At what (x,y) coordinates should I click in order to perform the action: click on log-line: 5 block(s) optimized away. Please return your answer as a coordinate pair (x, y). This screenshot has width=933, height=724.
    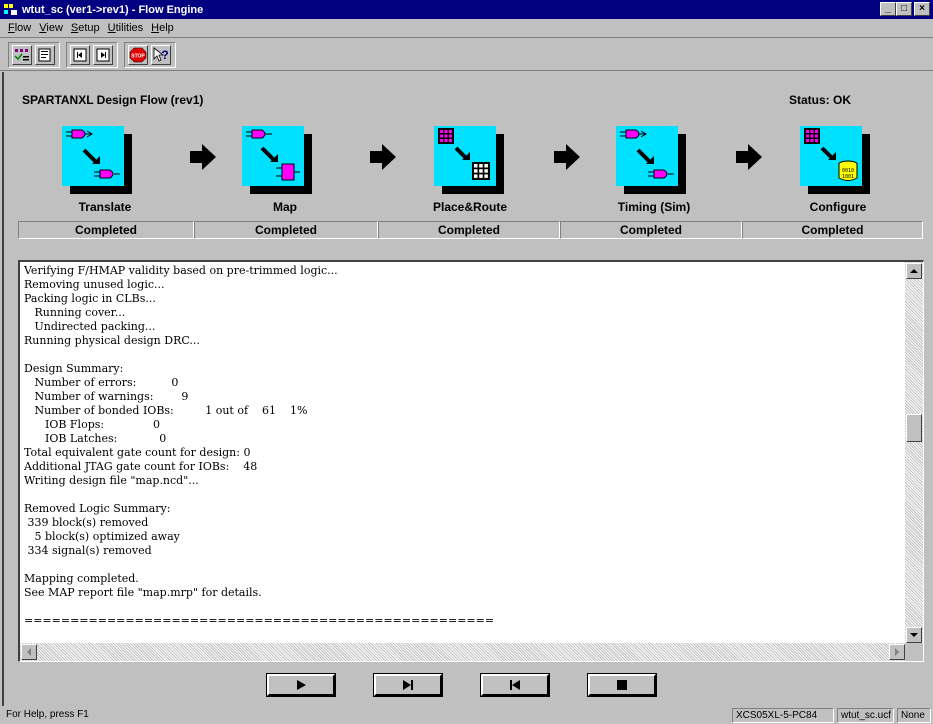
    Looking at the image, I should click on (102, 536).